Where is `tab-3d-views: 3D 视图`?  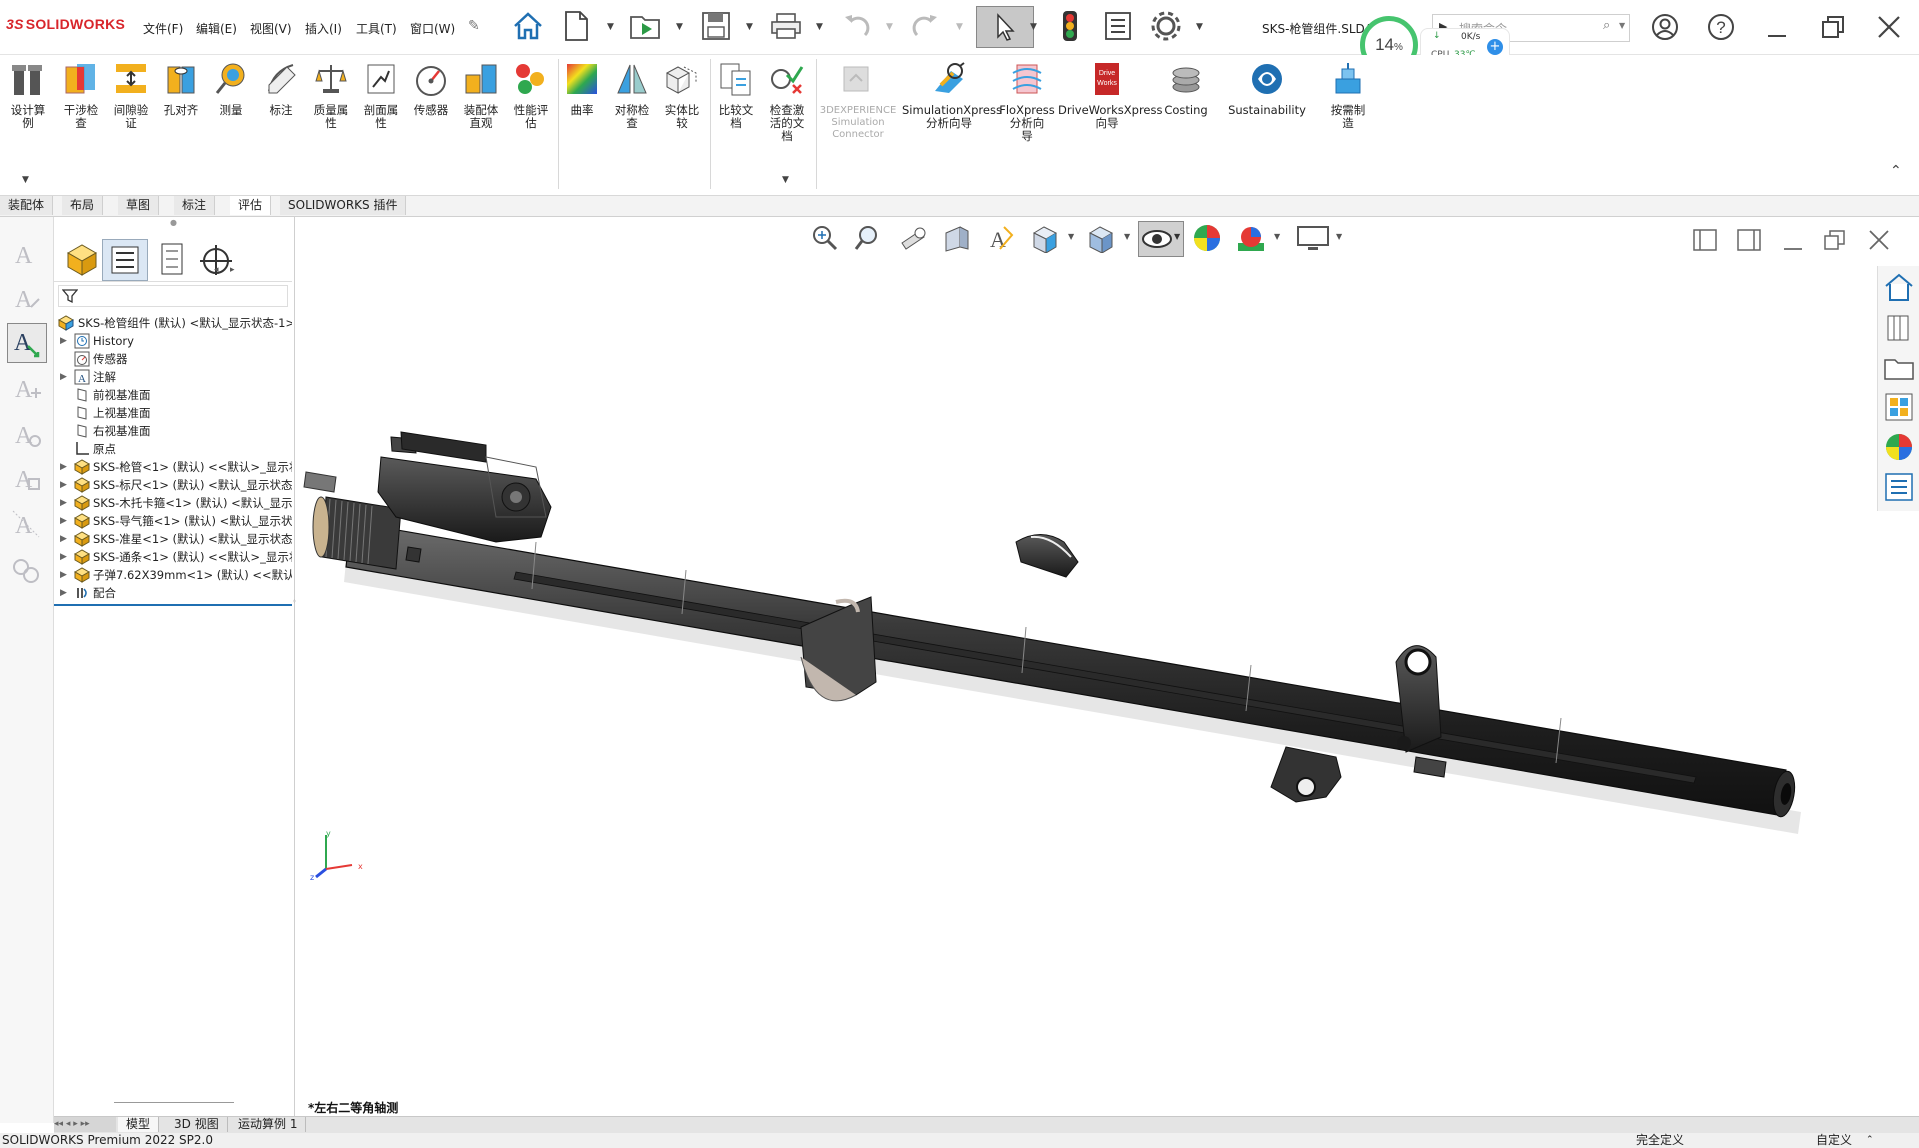
tab-3d-views: 3D 视图 is located at coordinates (197, 1124).